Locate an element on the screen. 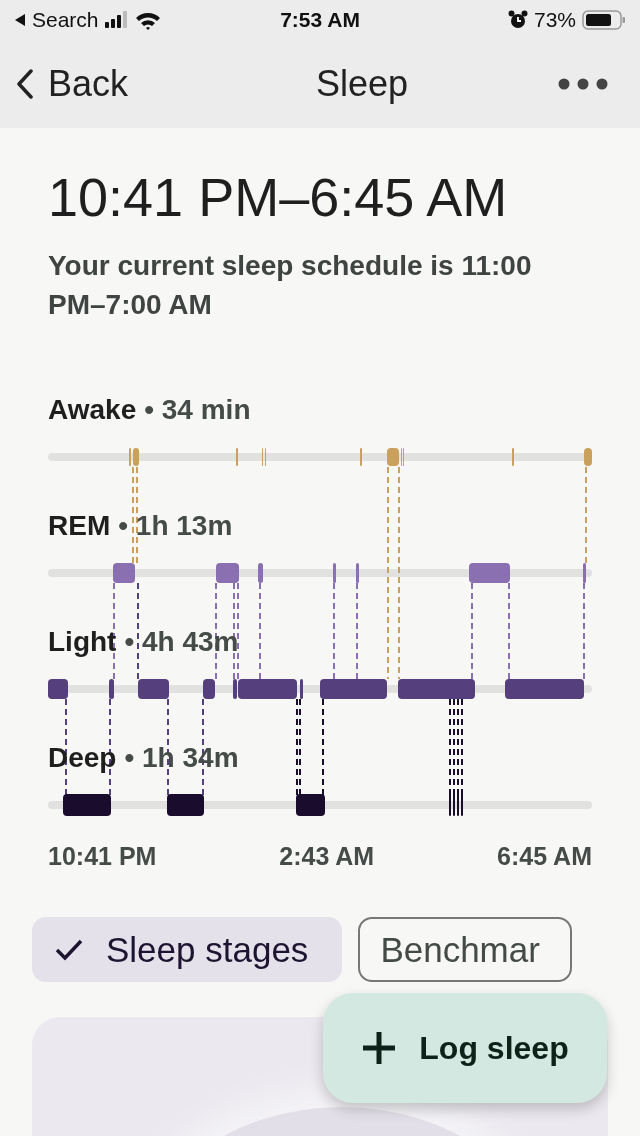  stage-name: Light is located at coordinates (82, 642).